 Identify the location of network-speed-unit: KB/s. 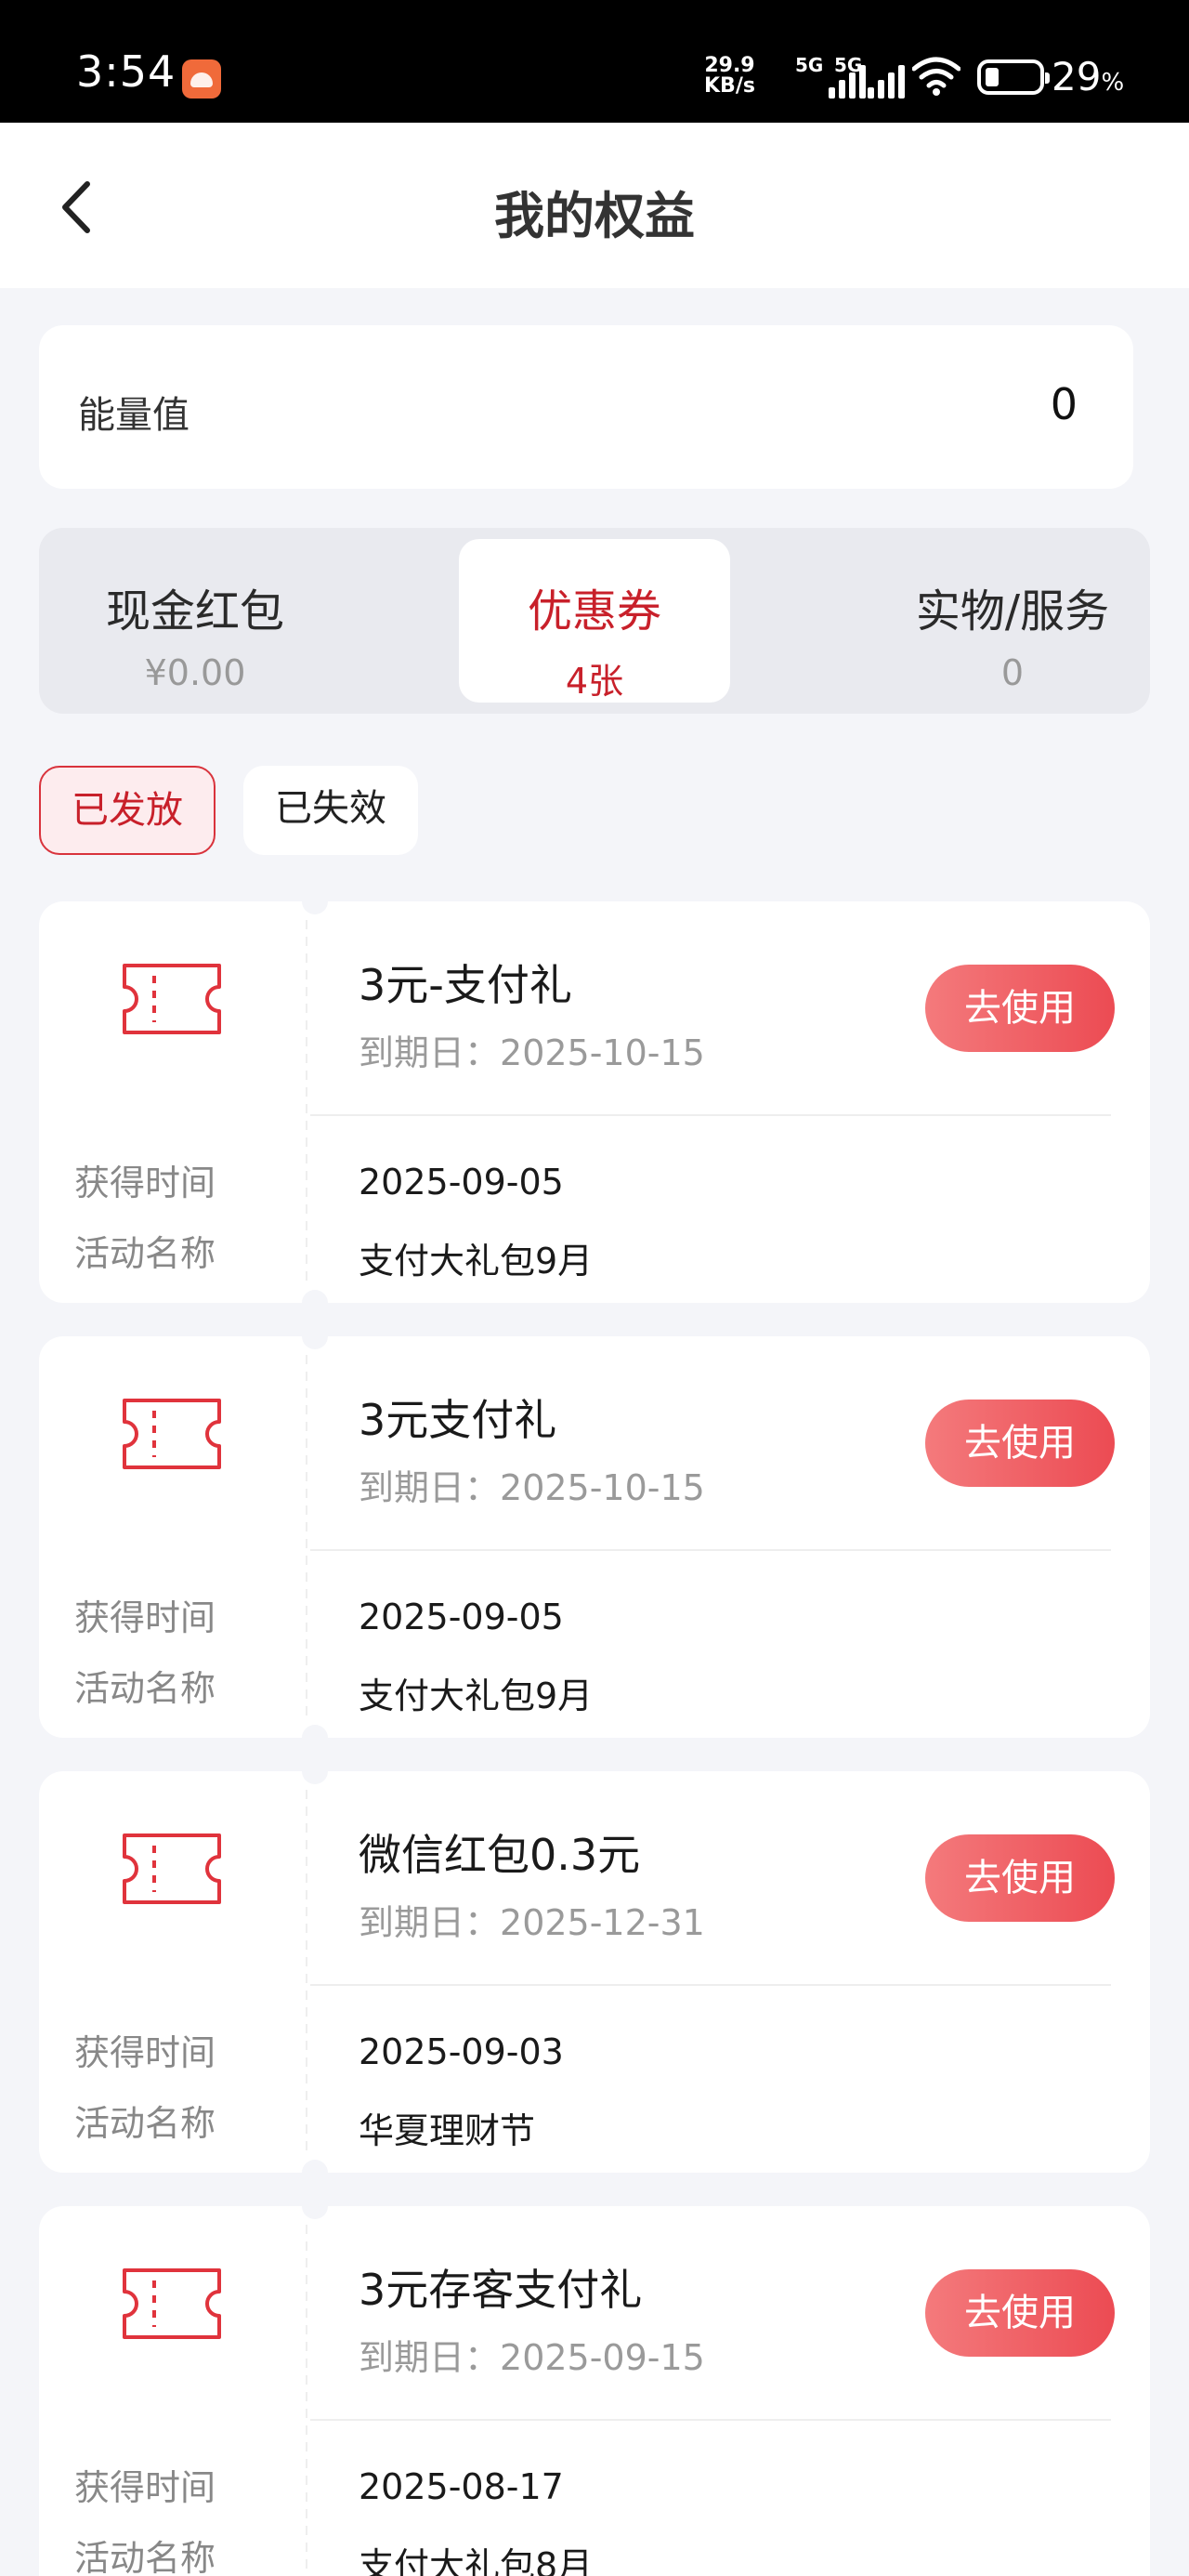
(729, 86).